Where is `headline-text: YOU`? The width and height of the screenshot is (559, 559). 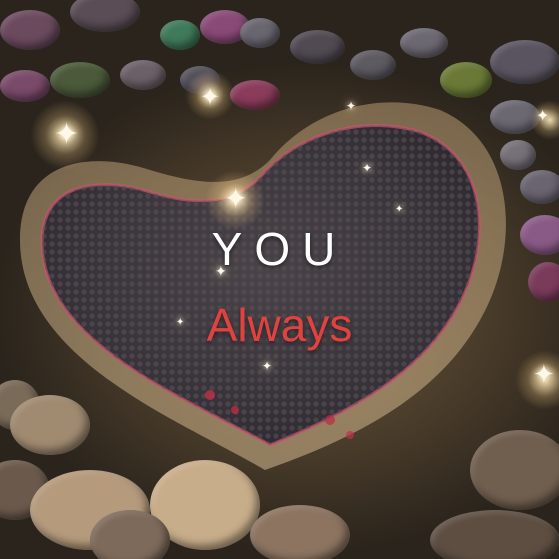 headline-text: YOU is located at coordinates (279, 249).